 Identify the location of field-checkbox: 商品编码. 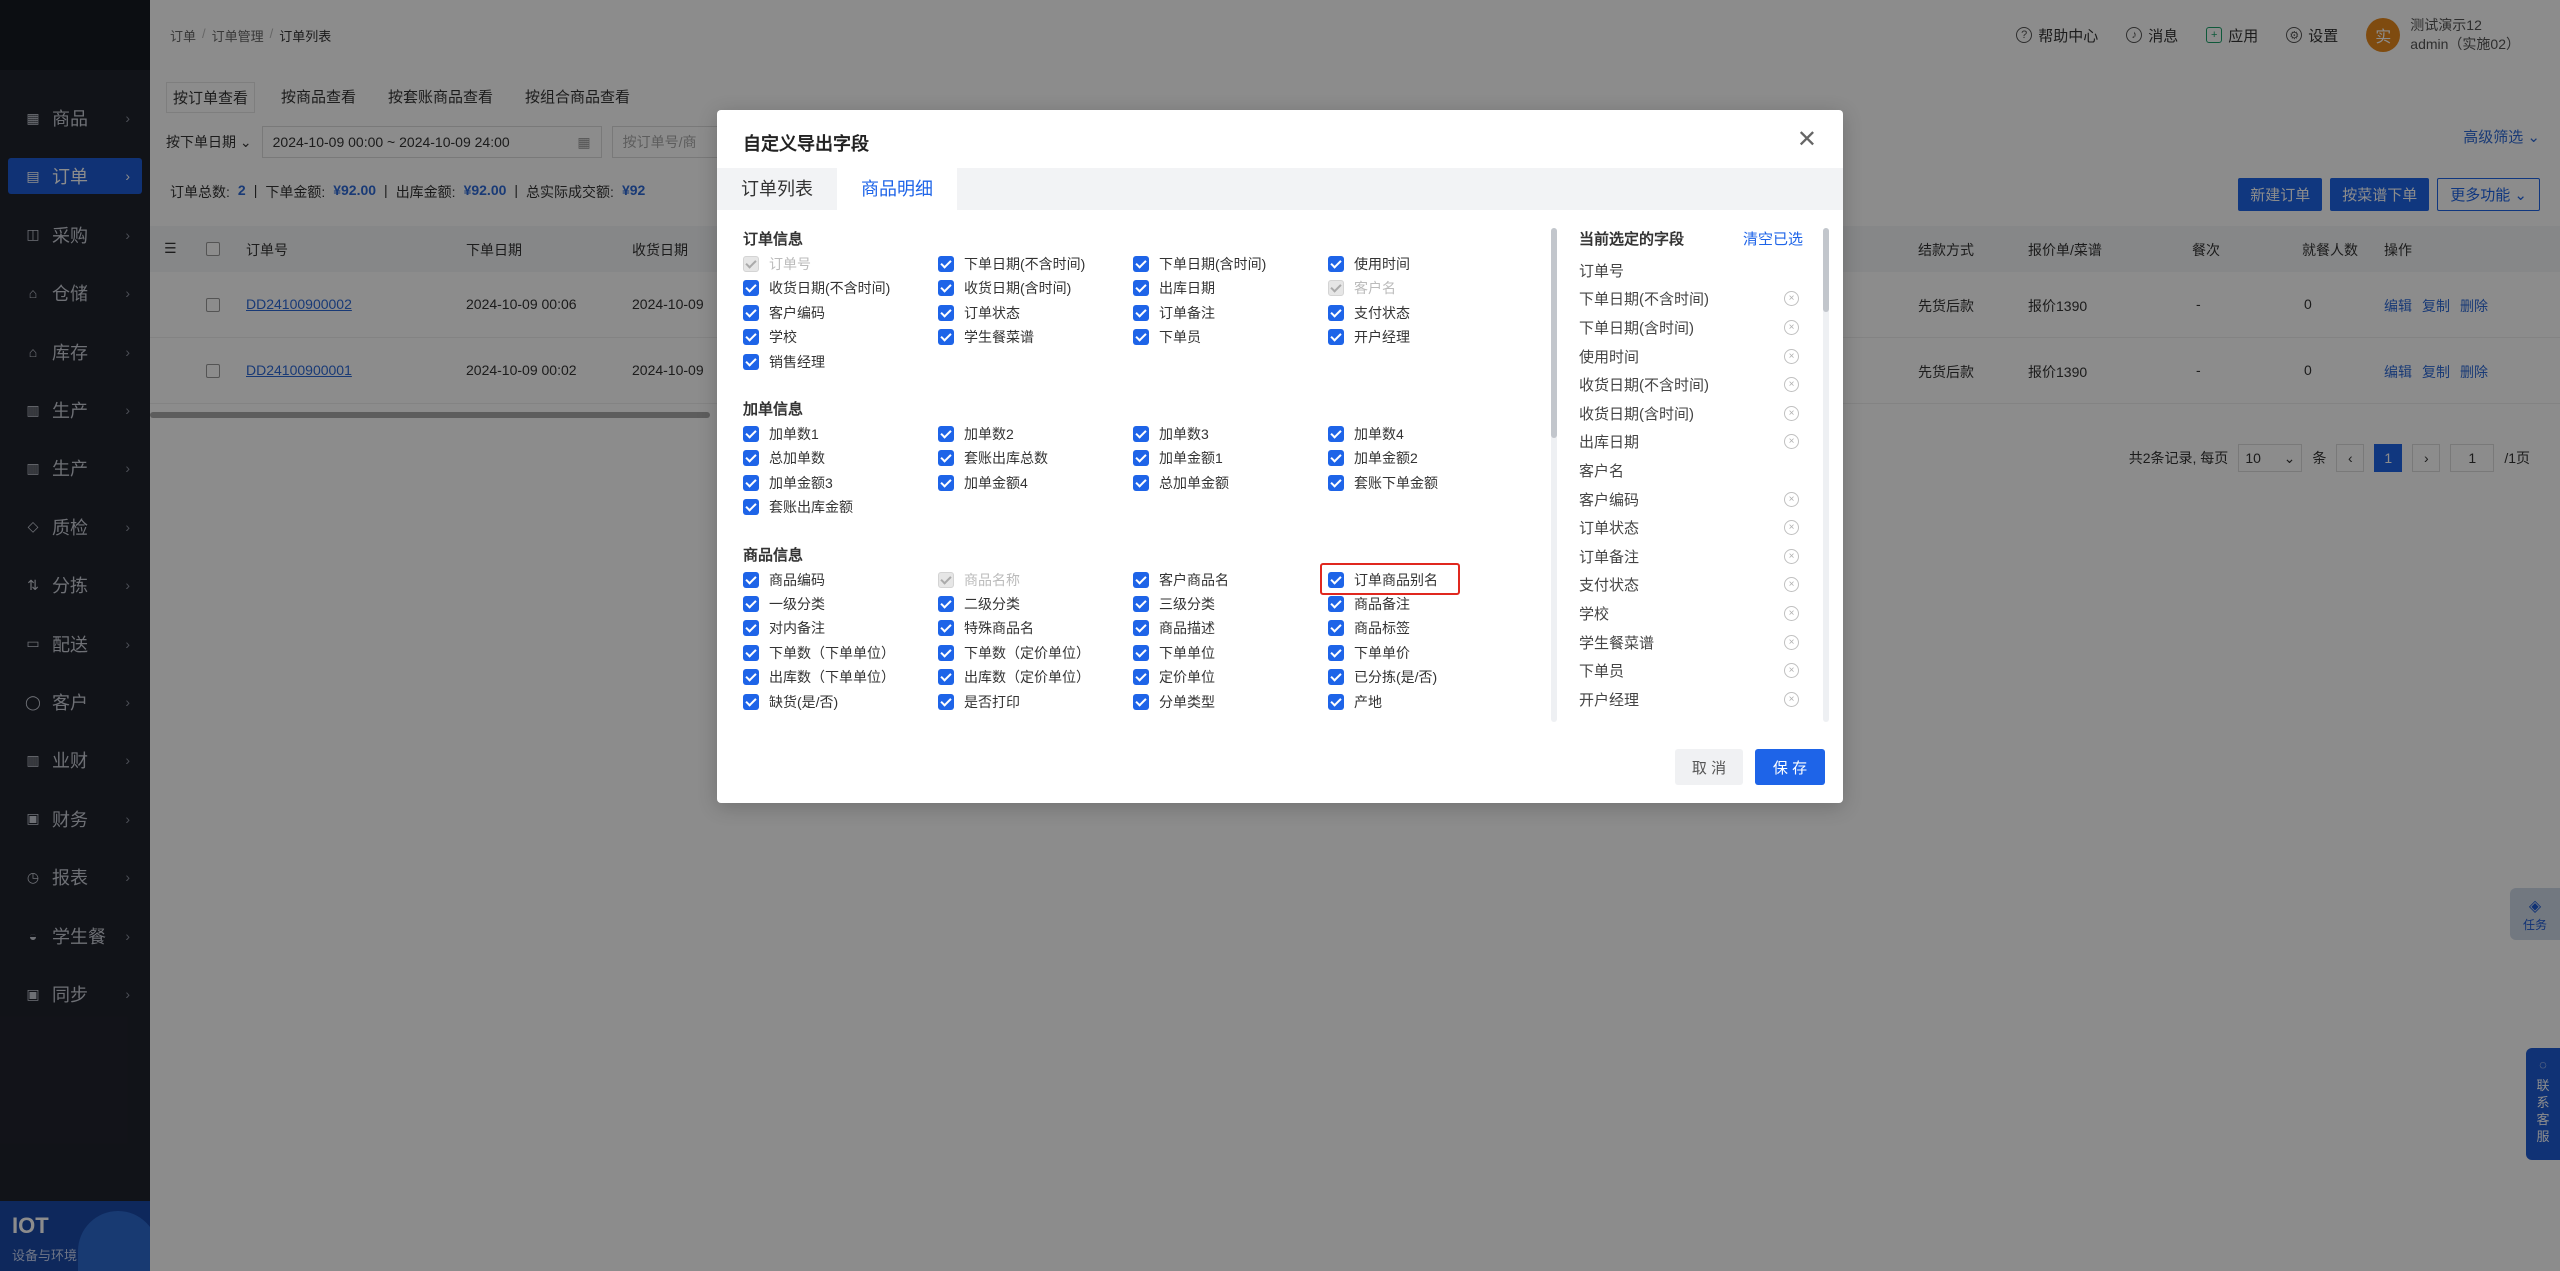
(784, 580).